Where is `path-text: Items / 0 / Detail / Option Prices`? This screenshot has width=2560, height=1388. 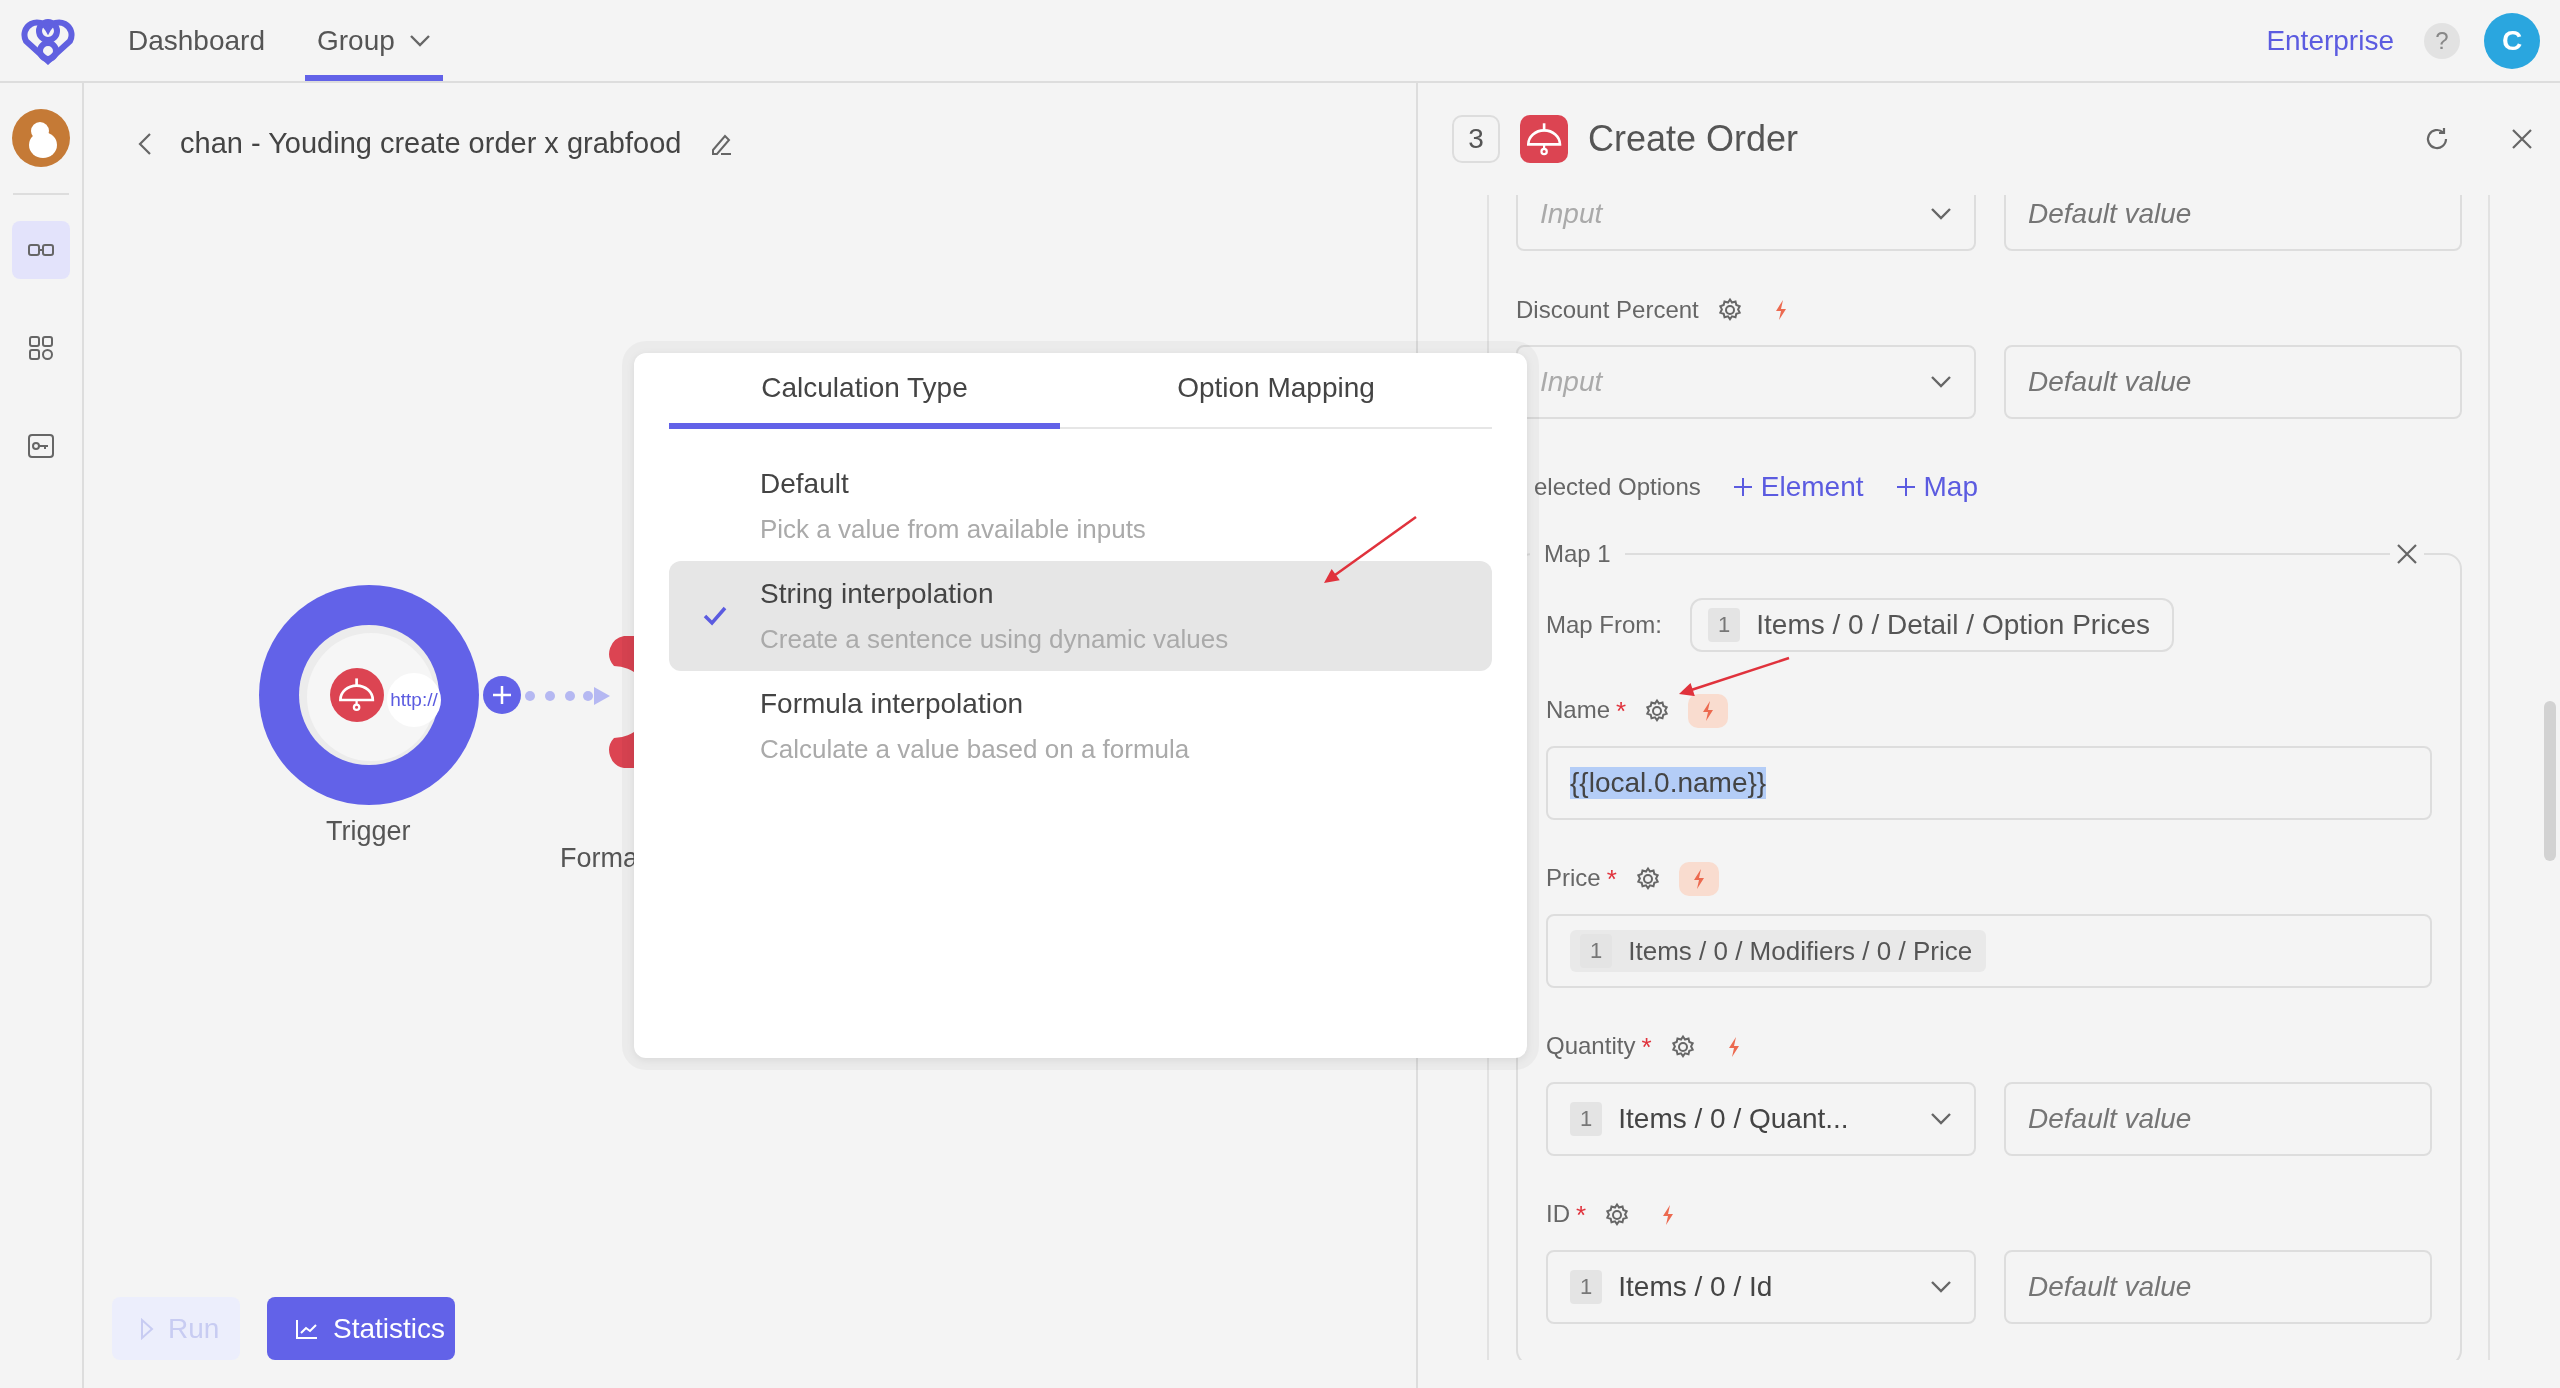
path-text: Items / 0 / Detail / Option Prices is located at coordinates (1953, 625).